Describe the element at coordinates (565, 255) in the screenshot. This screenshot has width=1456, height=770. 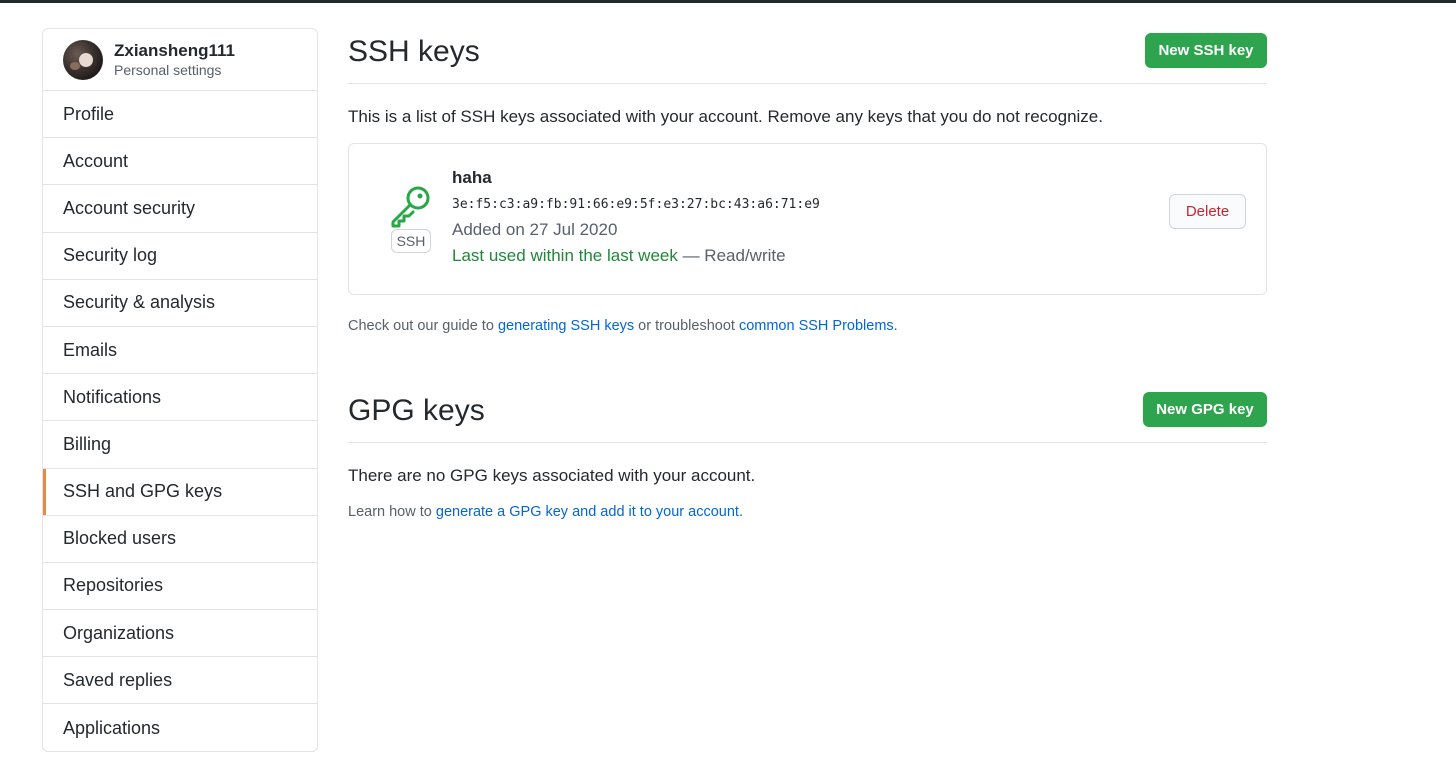
I see `ssh-key-last-used: Last used within the last week` at that location.